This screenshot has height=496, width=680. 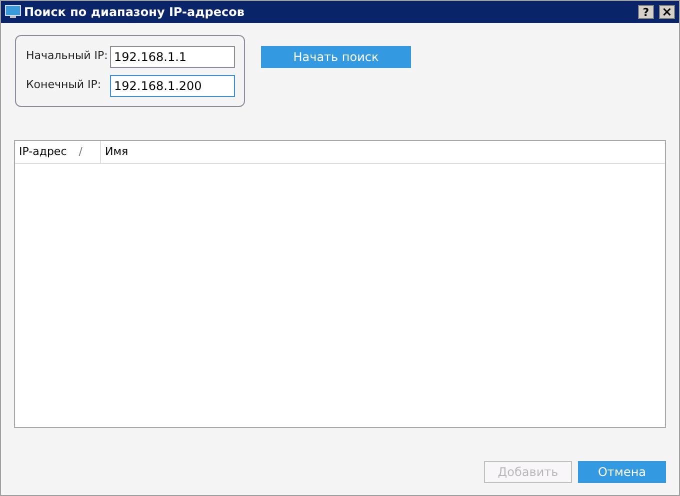 What do you see at coordinates (135, 12) in the screenshot?
I see `window-title: Поиск по диапазону IP-адресов` at bounding box center [135, 12].